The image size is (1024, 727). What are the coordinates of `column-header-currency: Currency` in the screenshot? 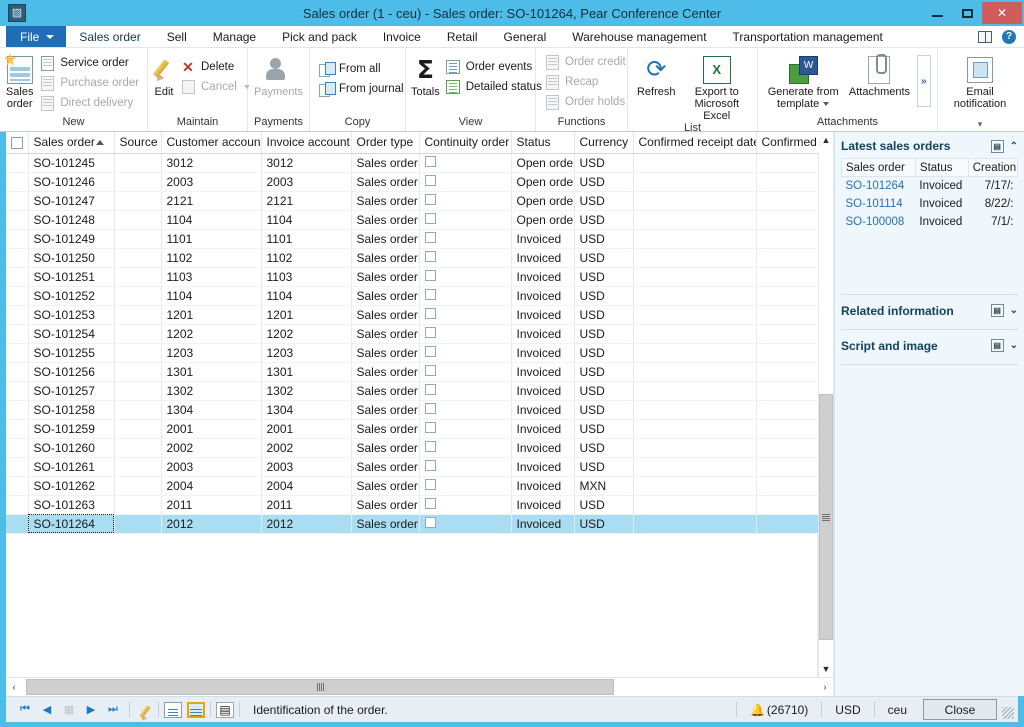 It's located at (604, 143).